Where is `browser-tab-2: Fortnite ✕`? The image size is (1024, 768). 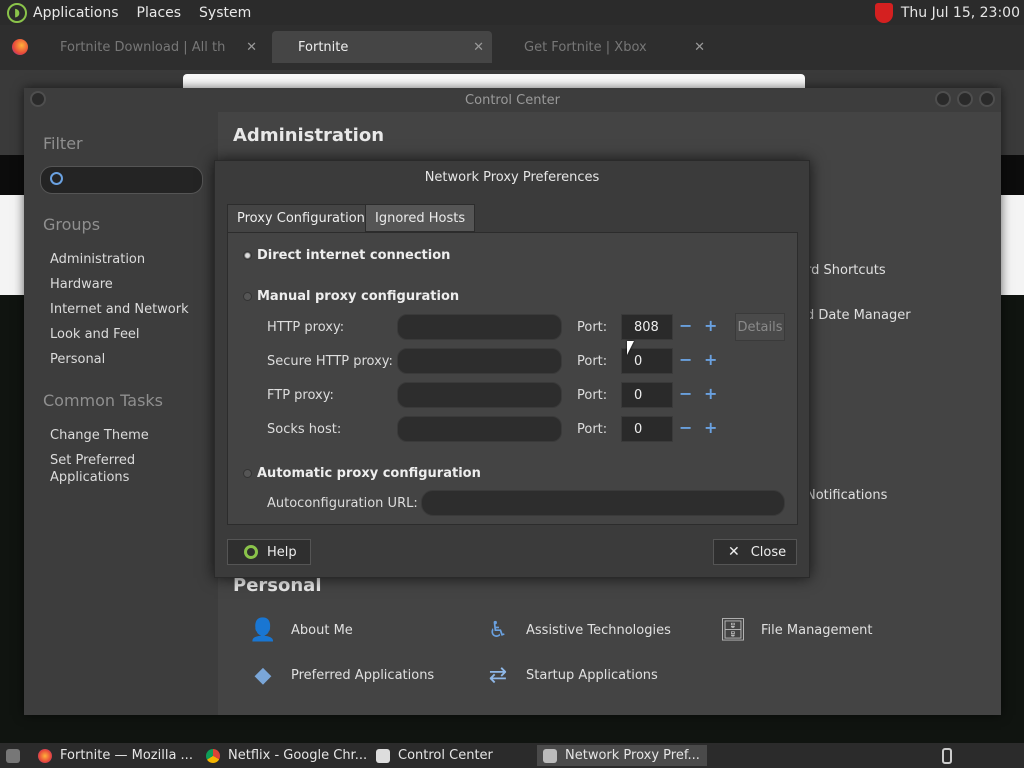
browser-tab-2: Fortnite ✕ is located at coordinates (382, 47).